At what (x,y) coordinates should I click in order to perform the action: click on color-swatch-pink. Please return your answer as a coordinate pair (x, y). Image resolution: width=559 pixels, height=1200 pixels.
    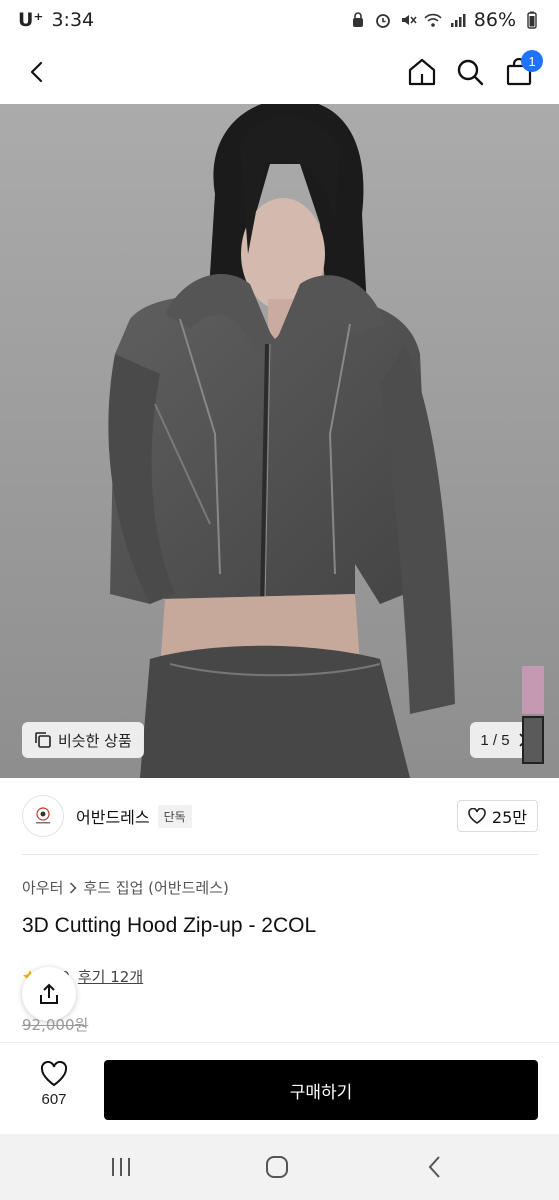
    Looking at the image, I should click on (533, 690).